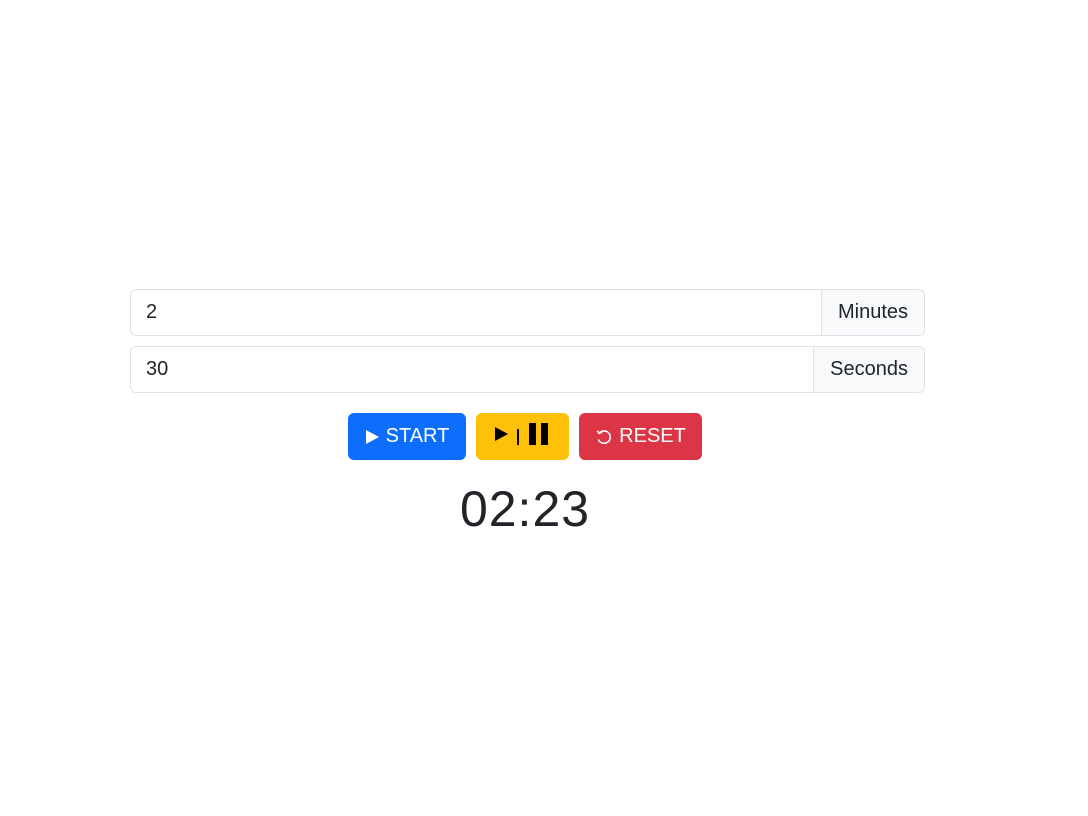 The image size is (1088, 816). I want to click on minutes-input-group: Minutes, so click(527, 312).